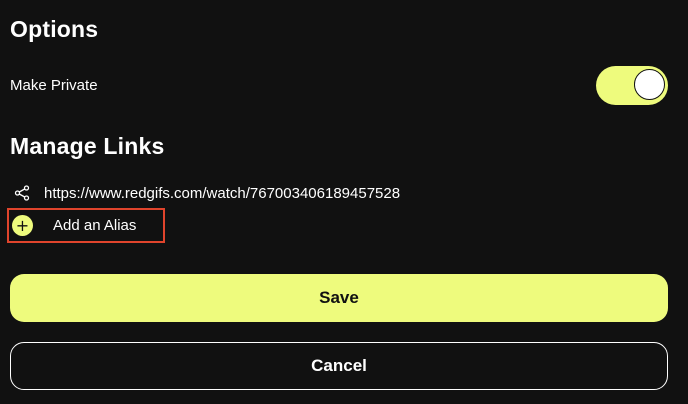 This screenshot has height=404, width=688. Describe the element at coordinates (54, 85) in the screenshot. I see `make-private-label: Make Private` at that location.